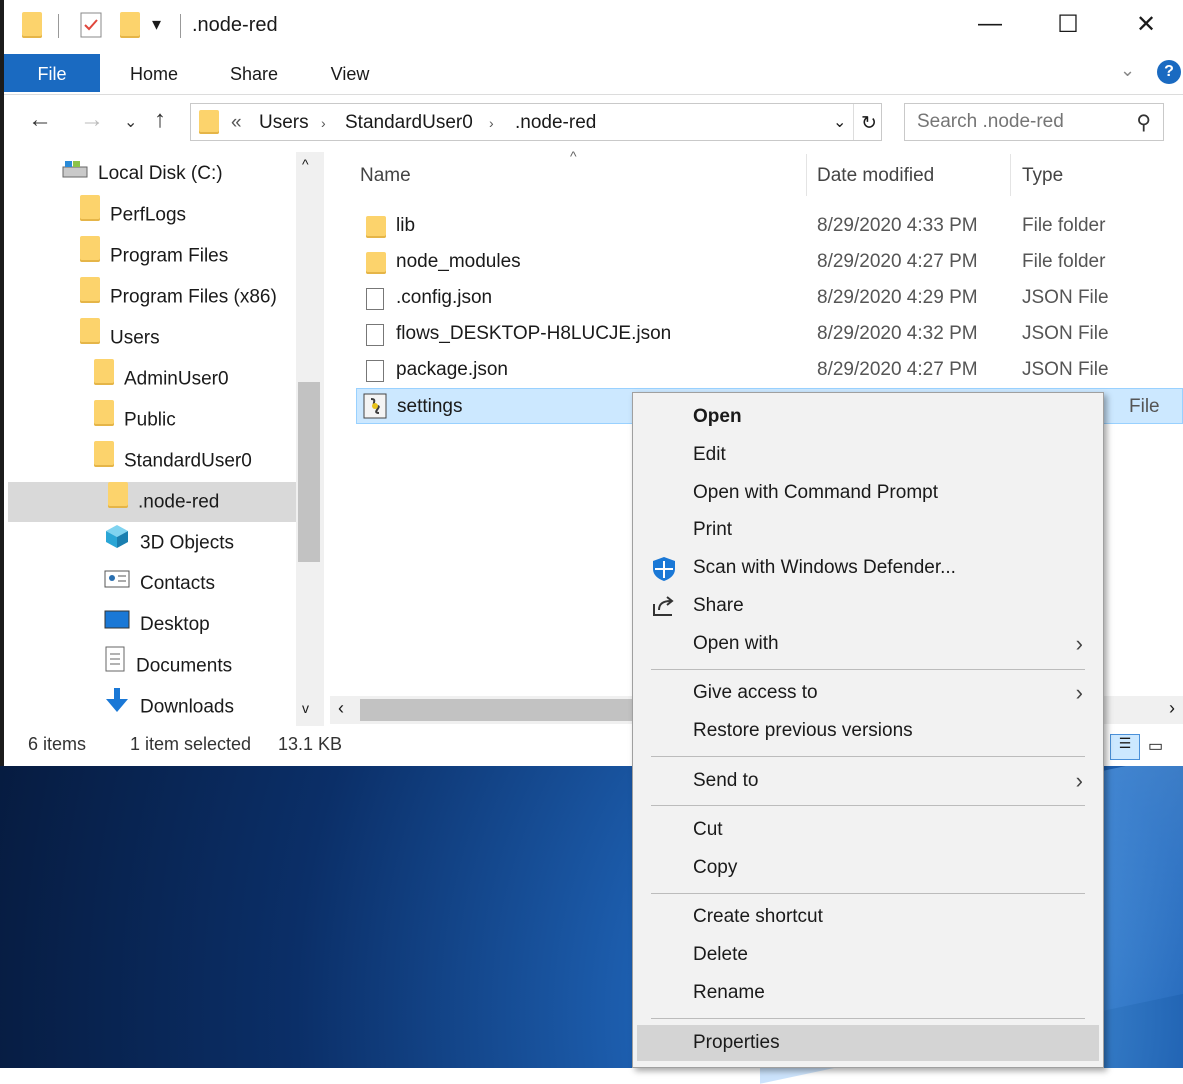  What do you see at coordinates (868, 830) in the screenshot?
I see `menu-item-cut: Cut` at bounding box center [868, 830].